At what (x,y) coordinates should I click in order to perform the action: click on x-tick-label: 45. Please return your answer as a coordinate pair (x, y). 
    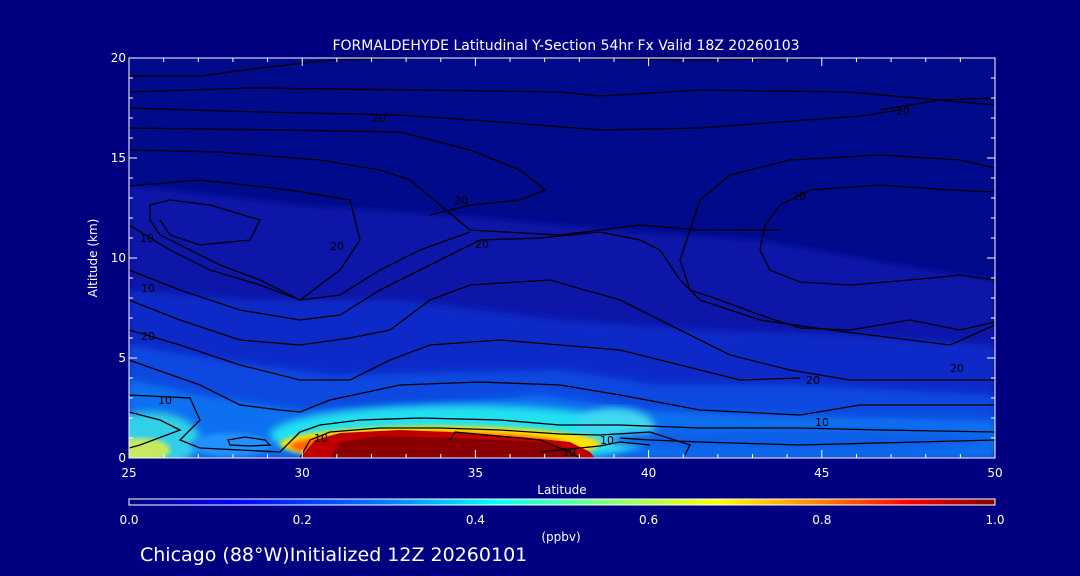
    Looking at the image, I should click on (821, 473).